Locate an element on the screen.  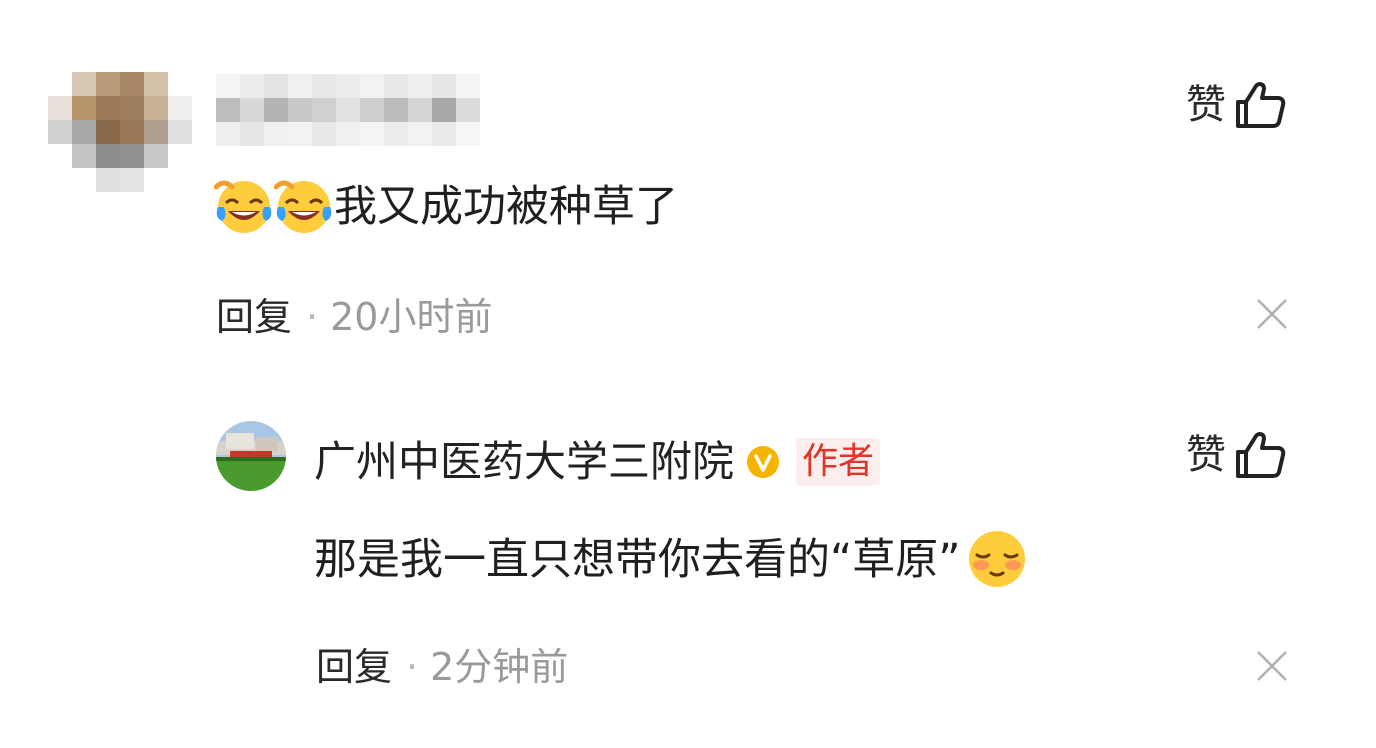
author-name: 广州中医药大学三附院 is located at coordinates (524, 462).